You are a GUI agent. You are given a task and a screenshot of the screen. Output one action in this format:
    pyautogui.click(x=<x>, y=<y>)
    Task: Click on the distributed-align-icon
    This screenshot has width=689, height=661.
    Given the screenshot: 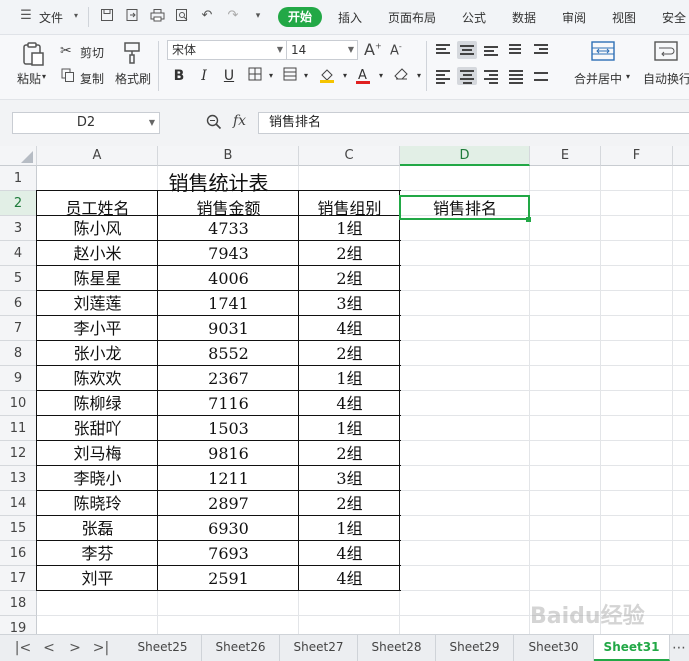 What is the action you would take?
    pyautogui.click(x=541, y=76)
    